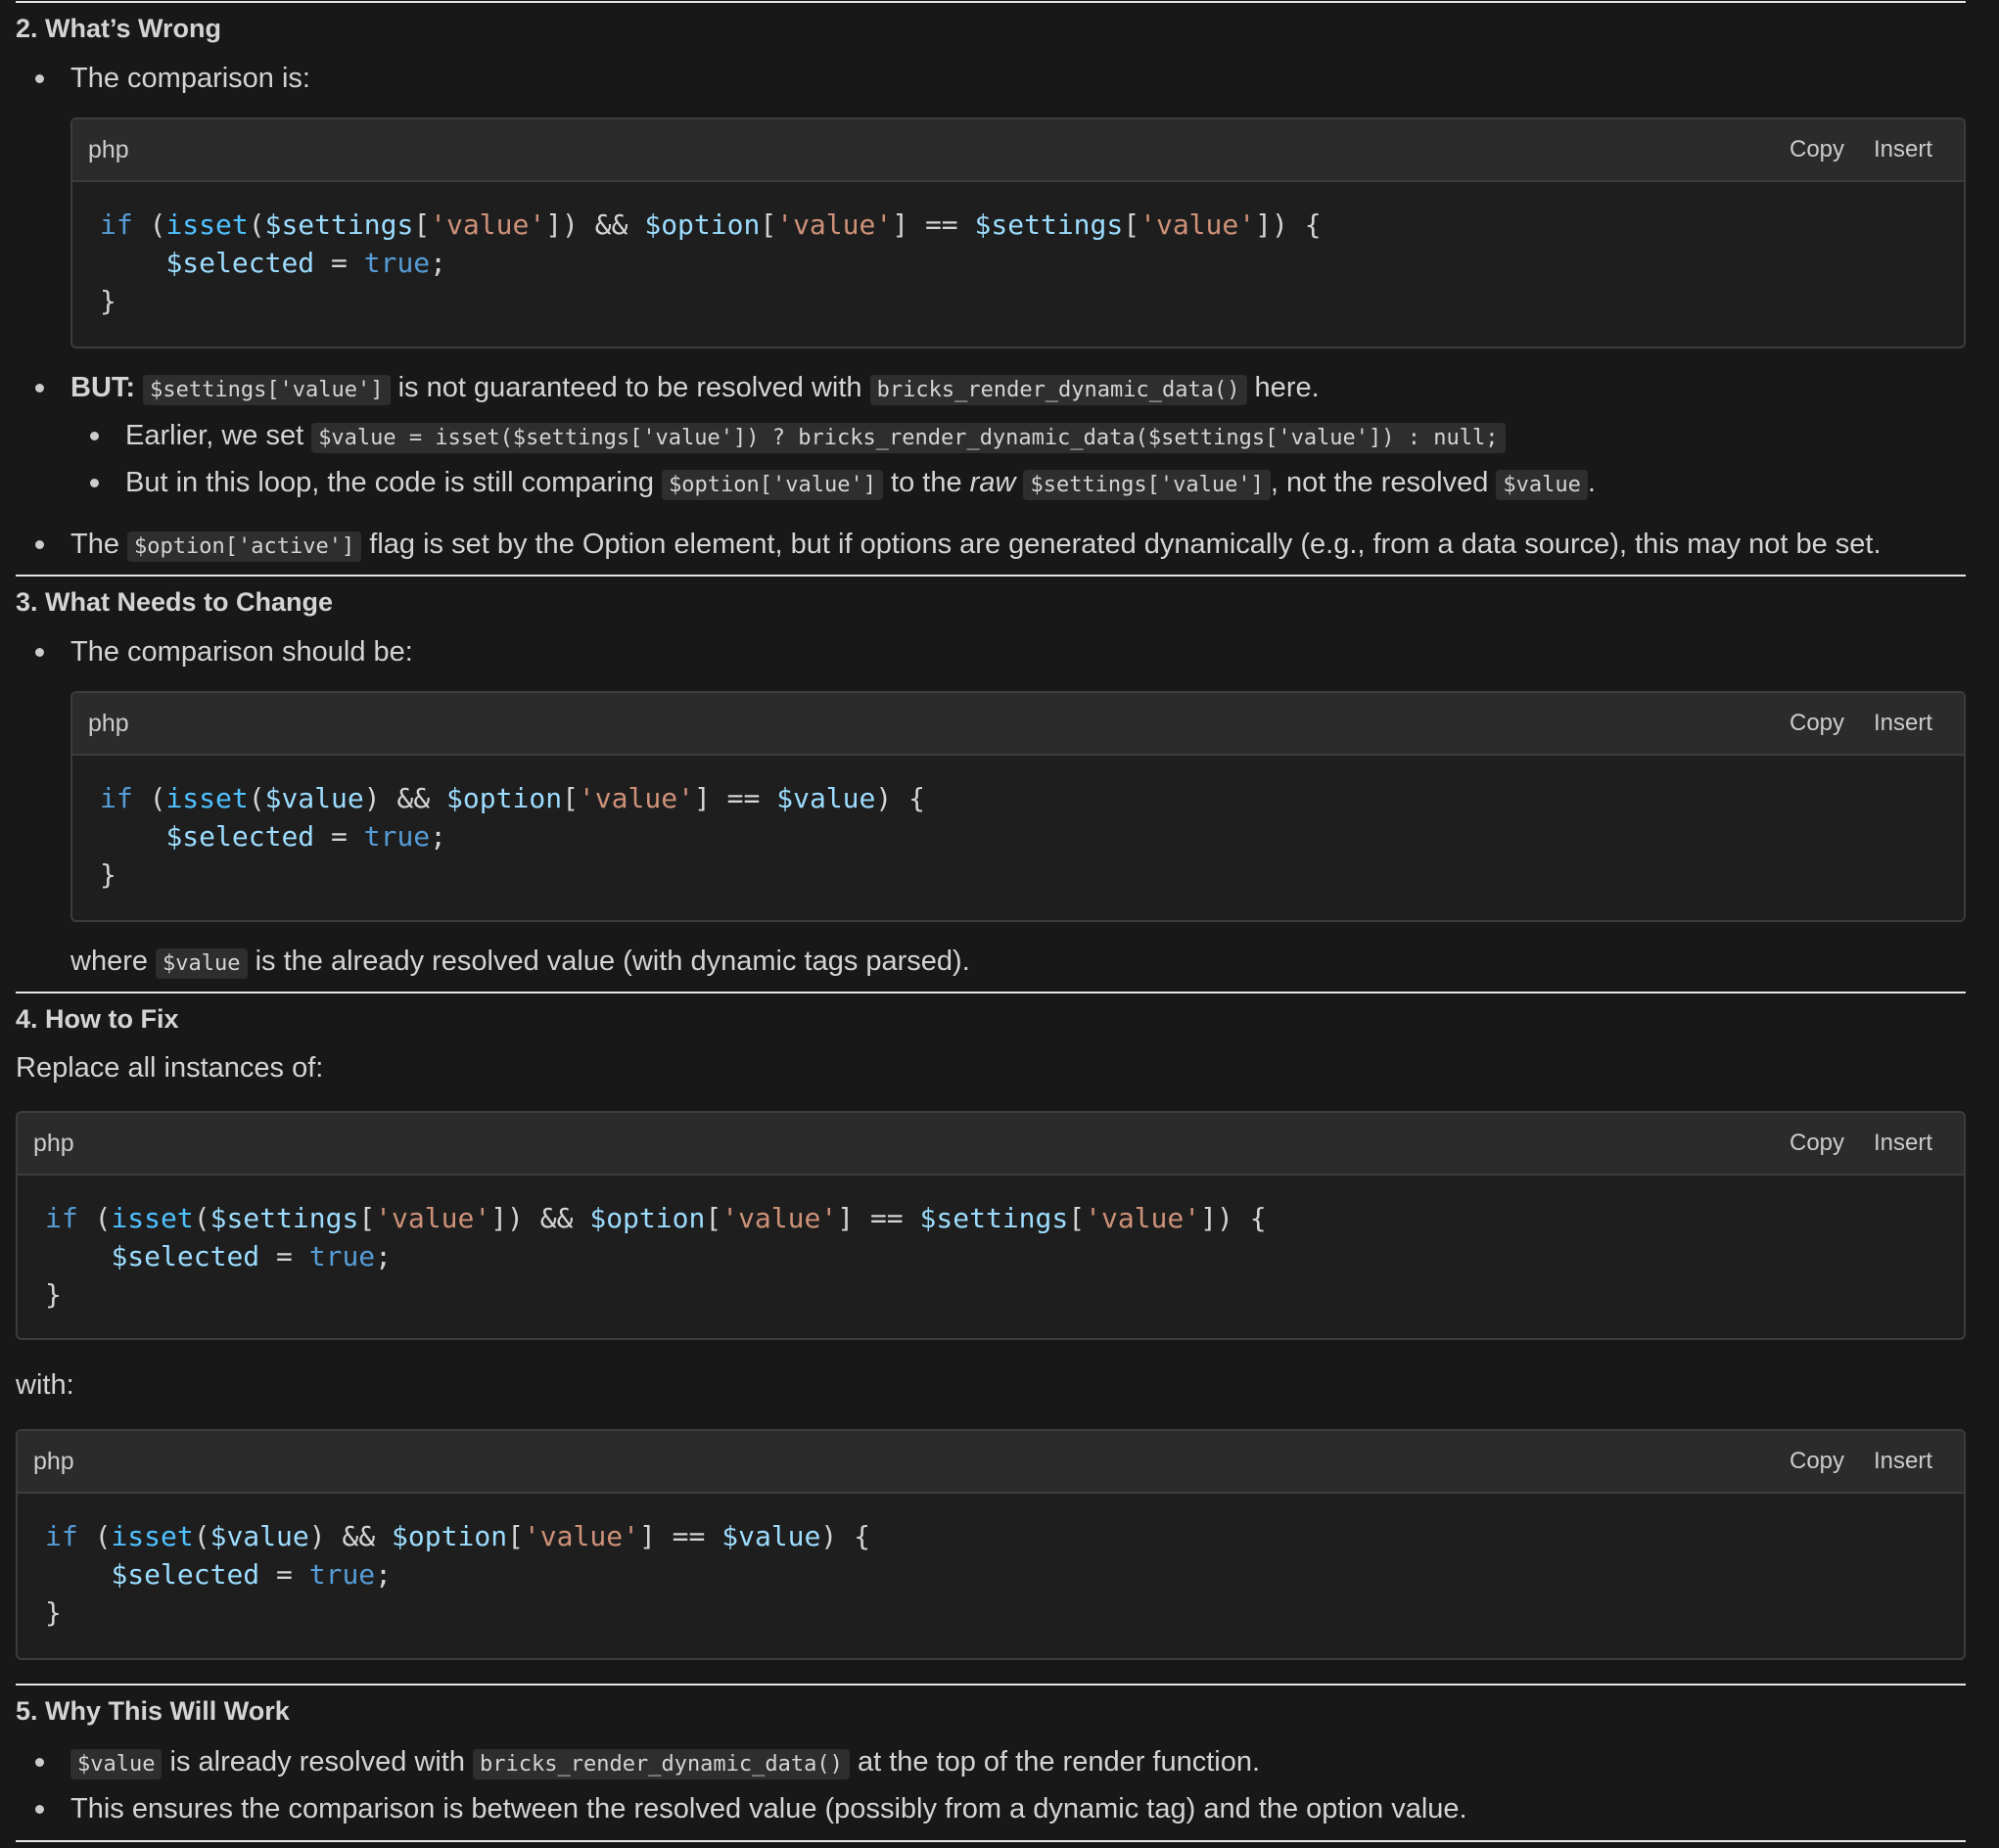 Image resolution: width=1999 pixels, height=1848 pixels. Describe the element at coordinates (153, 1711) in the screenshot. I see `section-heading-why-this-will-work: 5. Why This Will Work` at that location.